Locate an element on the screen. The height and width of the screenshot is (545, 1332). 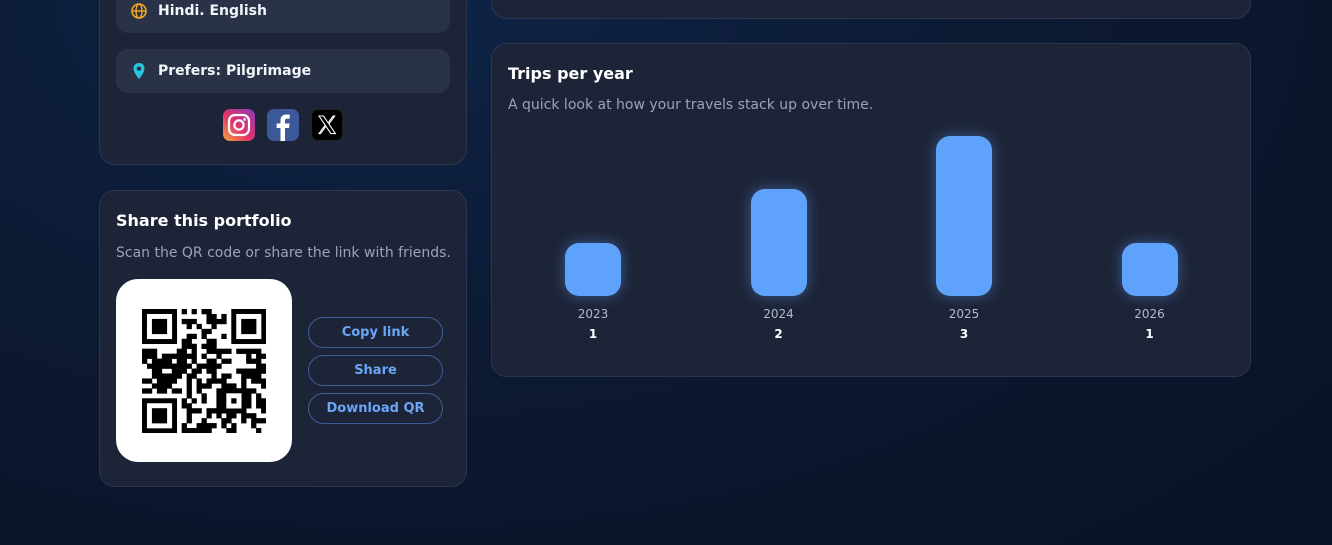
bar-value-2025: 3 is located at coordinates (964, 334).